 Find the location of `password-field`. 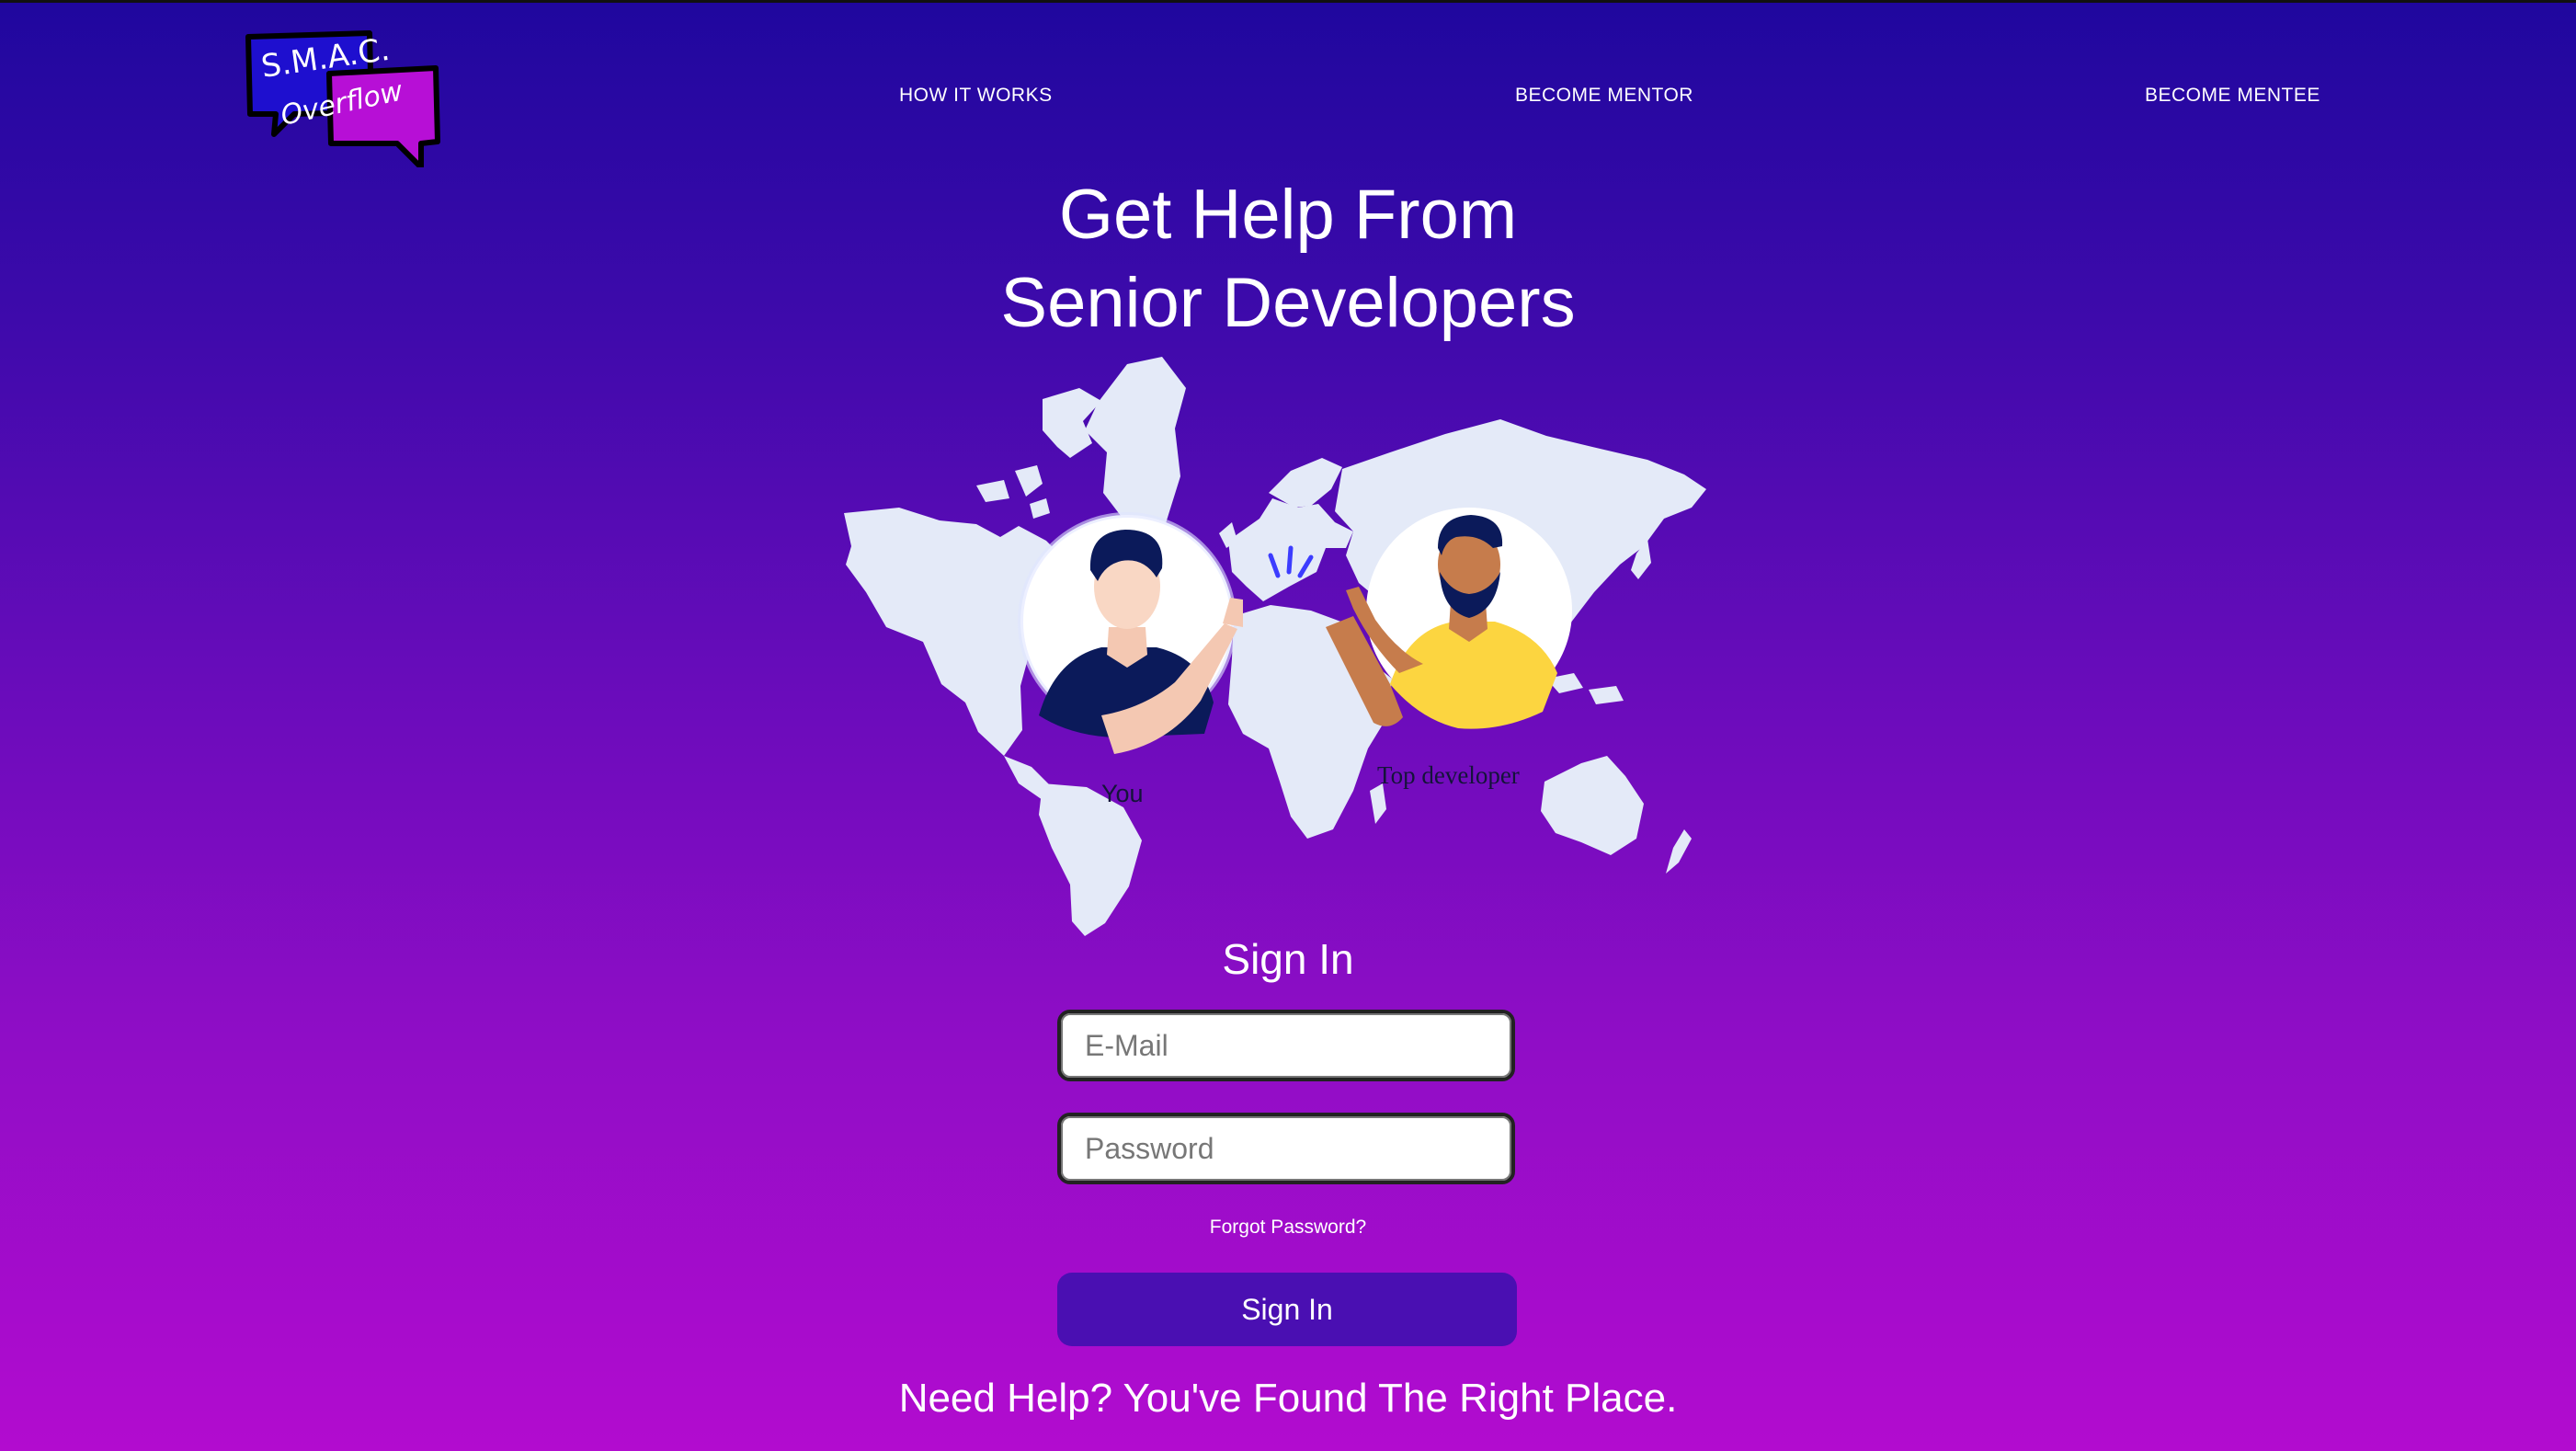

password-field is located at coordinates (1286, 1148).